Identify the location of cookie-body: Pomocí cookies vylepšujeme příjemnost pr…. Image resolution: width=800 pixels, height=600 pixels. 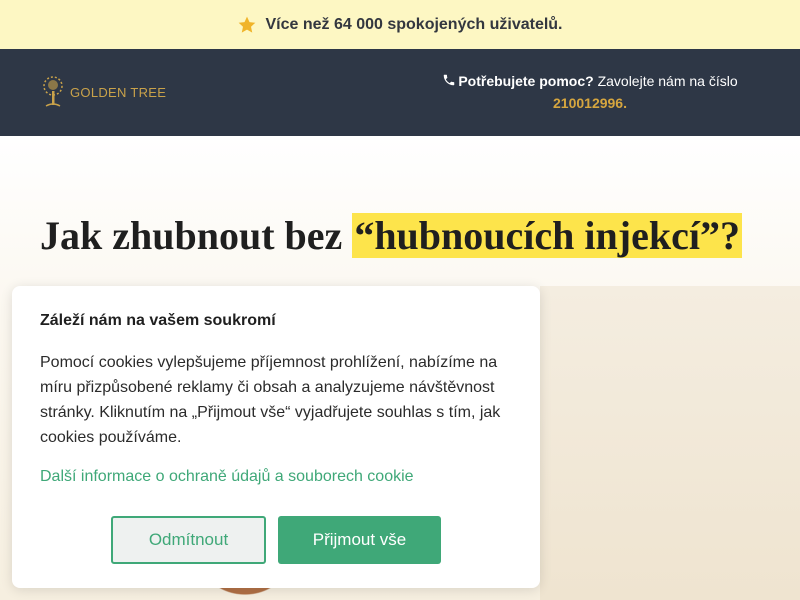
(270, 400).